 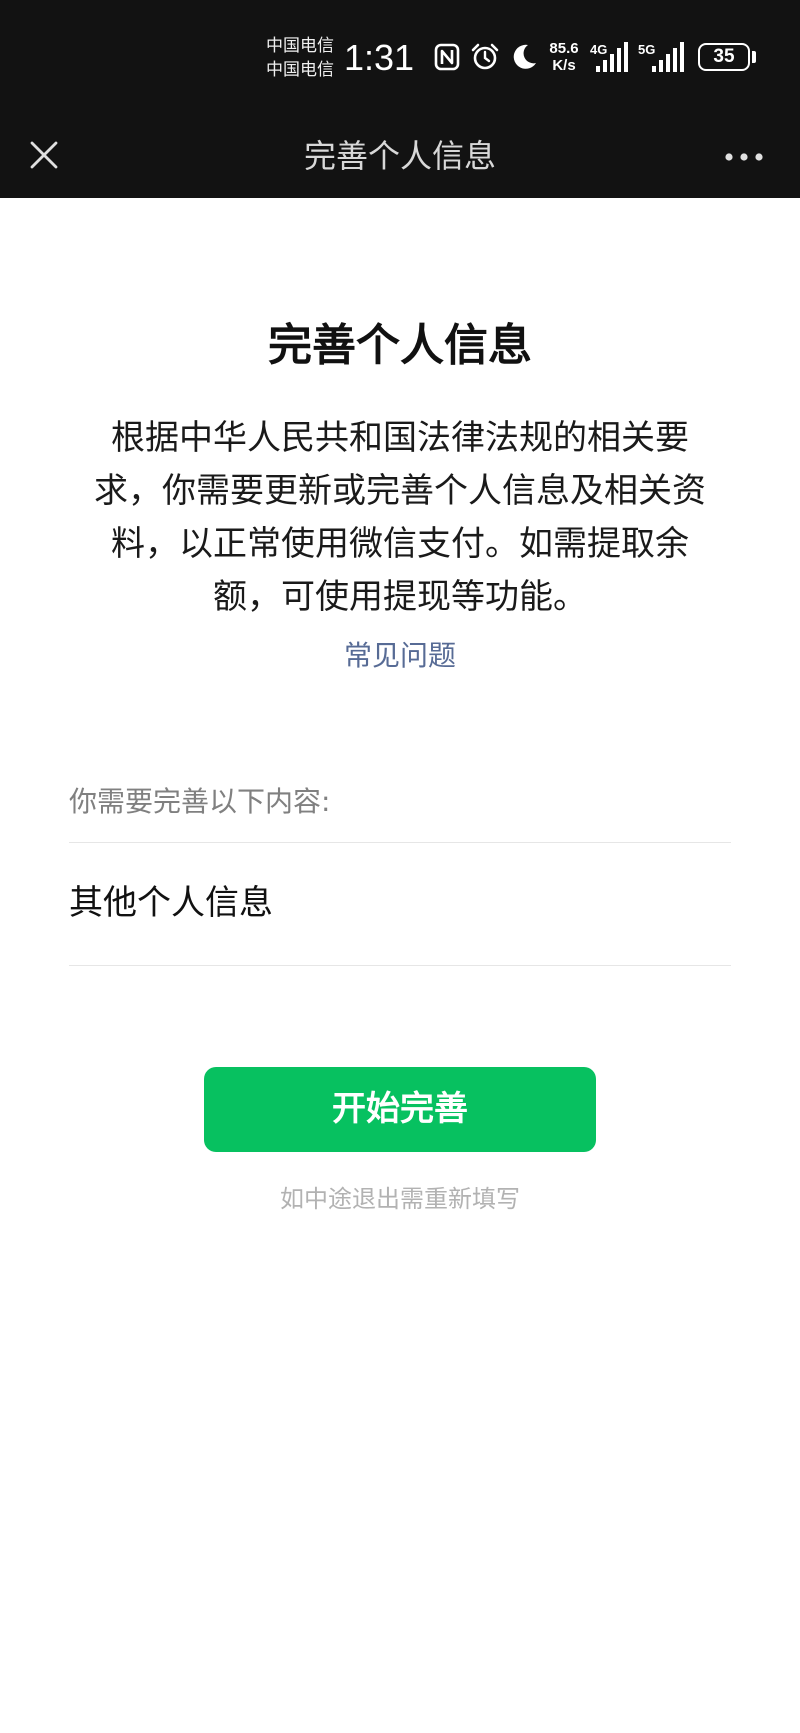 What do you see at coordinates (724, 57) in the screenshot?
I see `battery-indicator: 35` at bounding box center [724, 57].